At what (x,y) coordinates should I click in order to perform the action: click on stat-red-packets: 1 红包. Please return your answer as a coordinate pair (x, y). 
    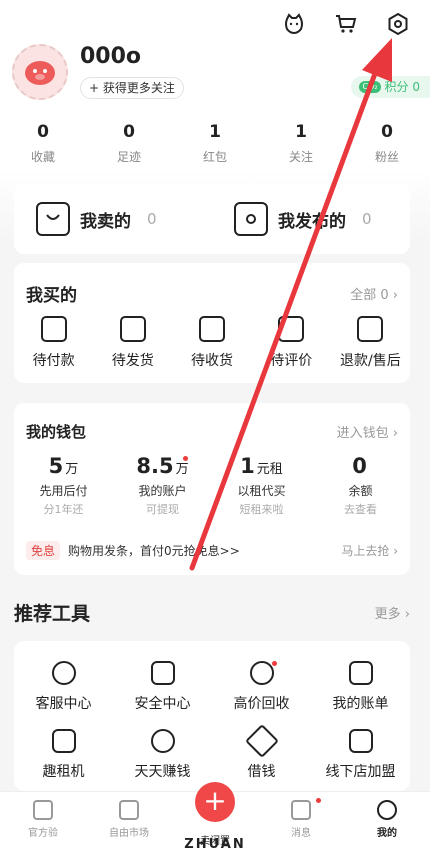
    Looking at the image, I should click on (215, 143).